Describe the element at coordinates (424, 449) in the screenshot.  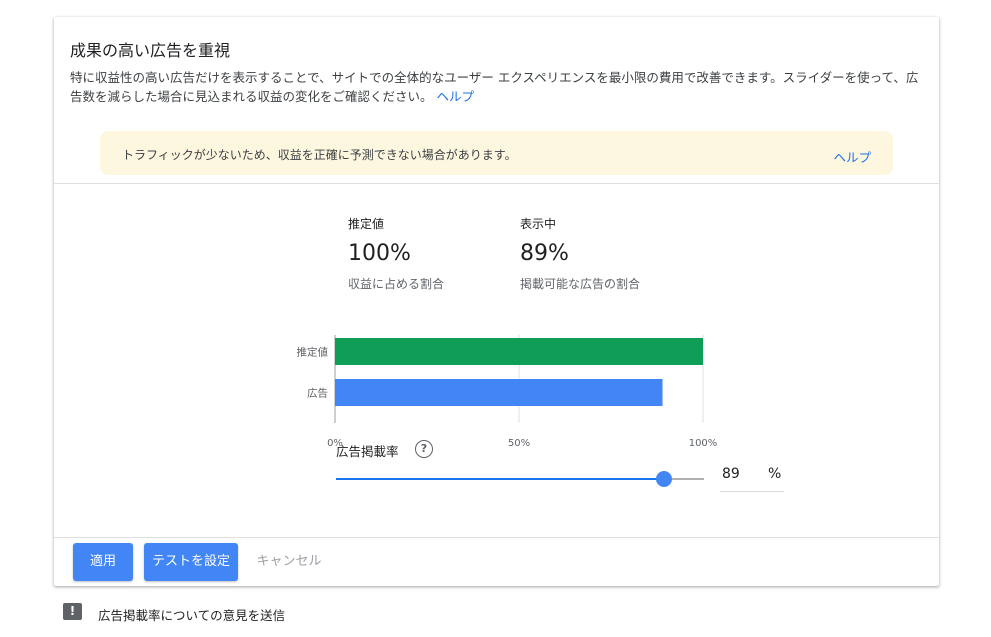
I see `question-circle-icon: ?` at that location.